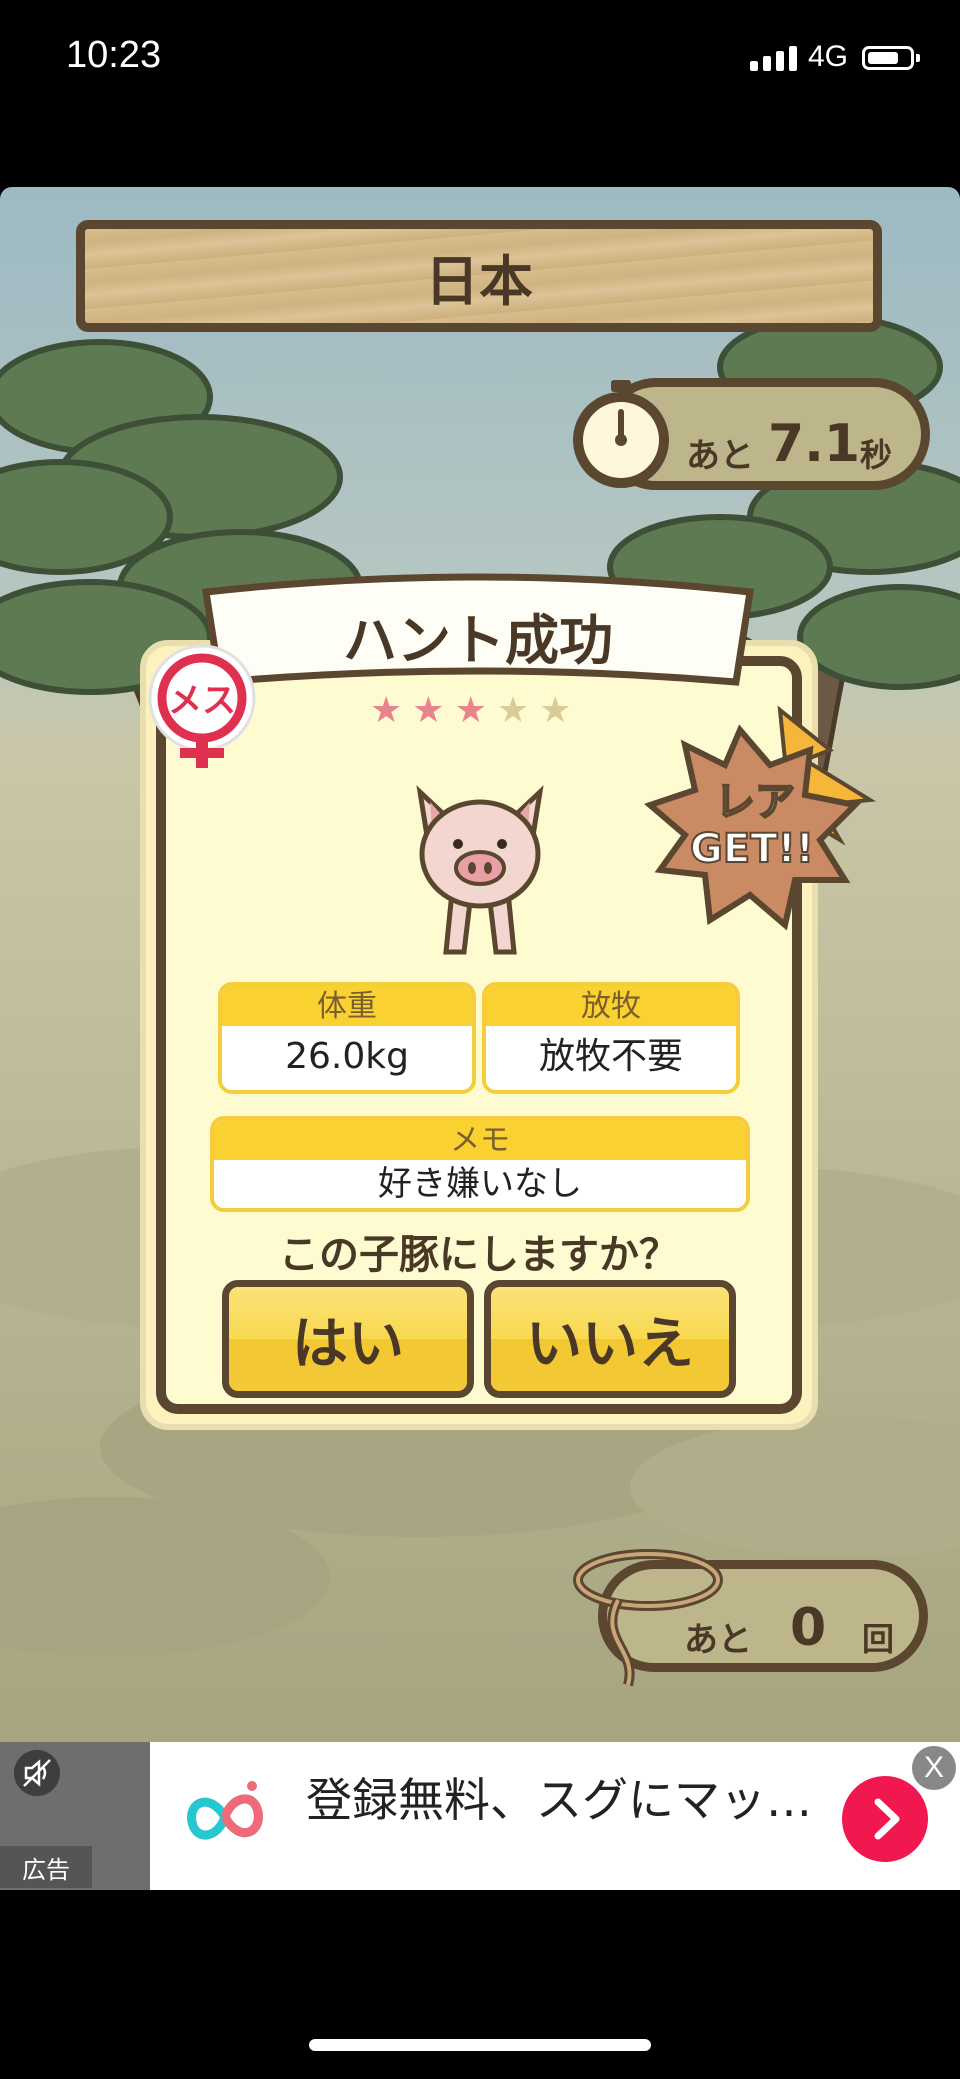 Image resolution: width=960 pixels, height=2079 pixels. Describe the element at coordinates (814, 444) in the screenshot. I see `timer-value: 7.1` at that location.